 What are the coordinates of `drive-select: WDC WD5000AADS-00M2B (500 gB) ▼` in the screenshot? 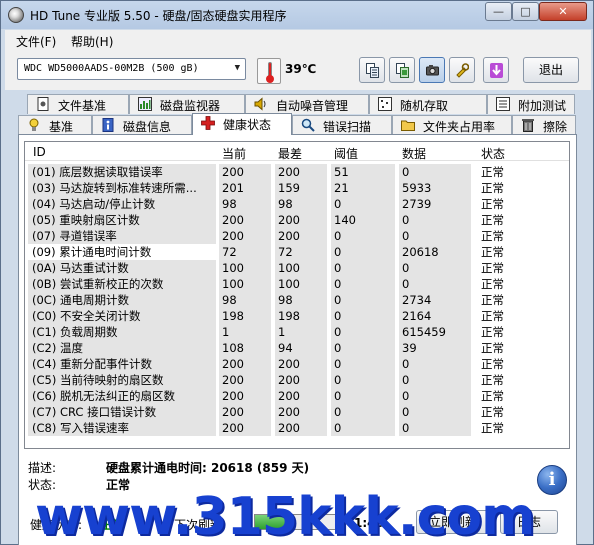 It's located at (131, 69).